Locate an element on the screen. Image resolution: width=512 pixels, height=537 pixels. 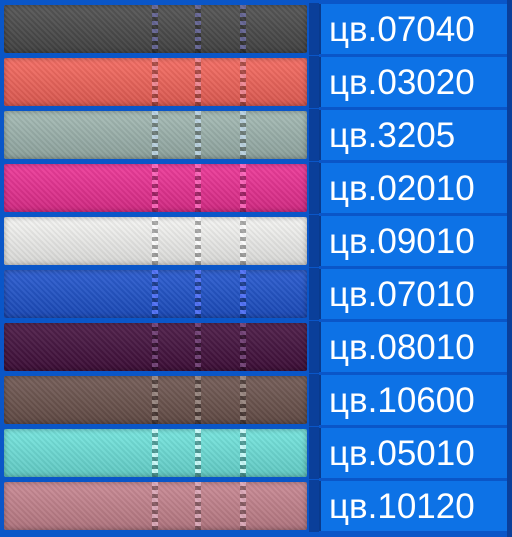
color-code-cell: цв.08010 is located at coordinates (413, 347).